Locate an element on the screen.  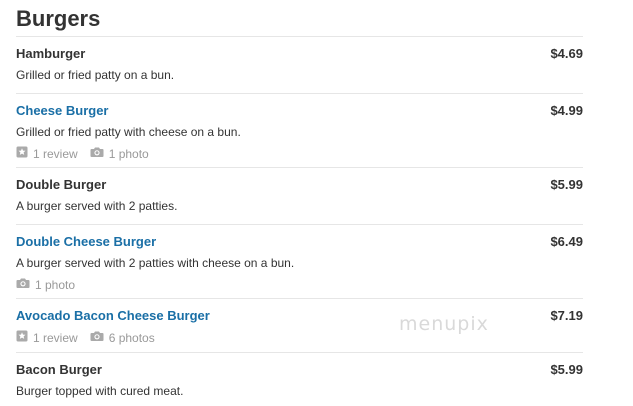
item-price: $4.99 is located at coordinates (566, 110).